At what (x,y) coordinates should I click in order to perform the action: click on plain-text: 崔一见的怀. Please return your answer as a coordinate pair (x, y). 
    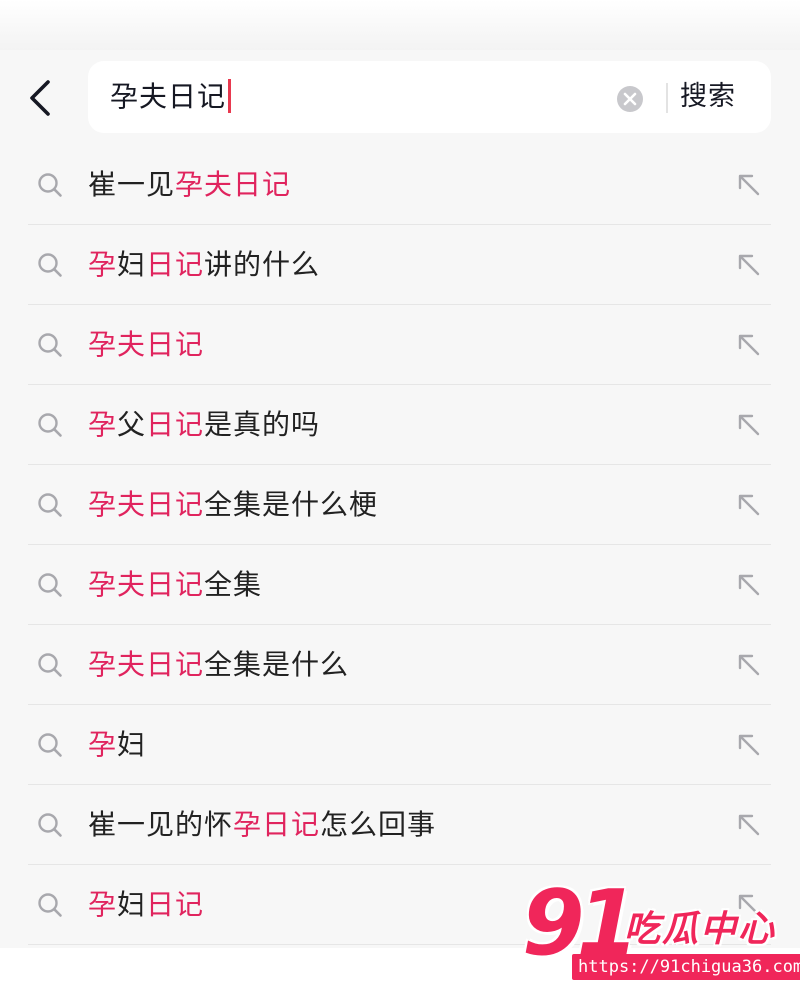
    Looking at the image, I should click on (161, 824).